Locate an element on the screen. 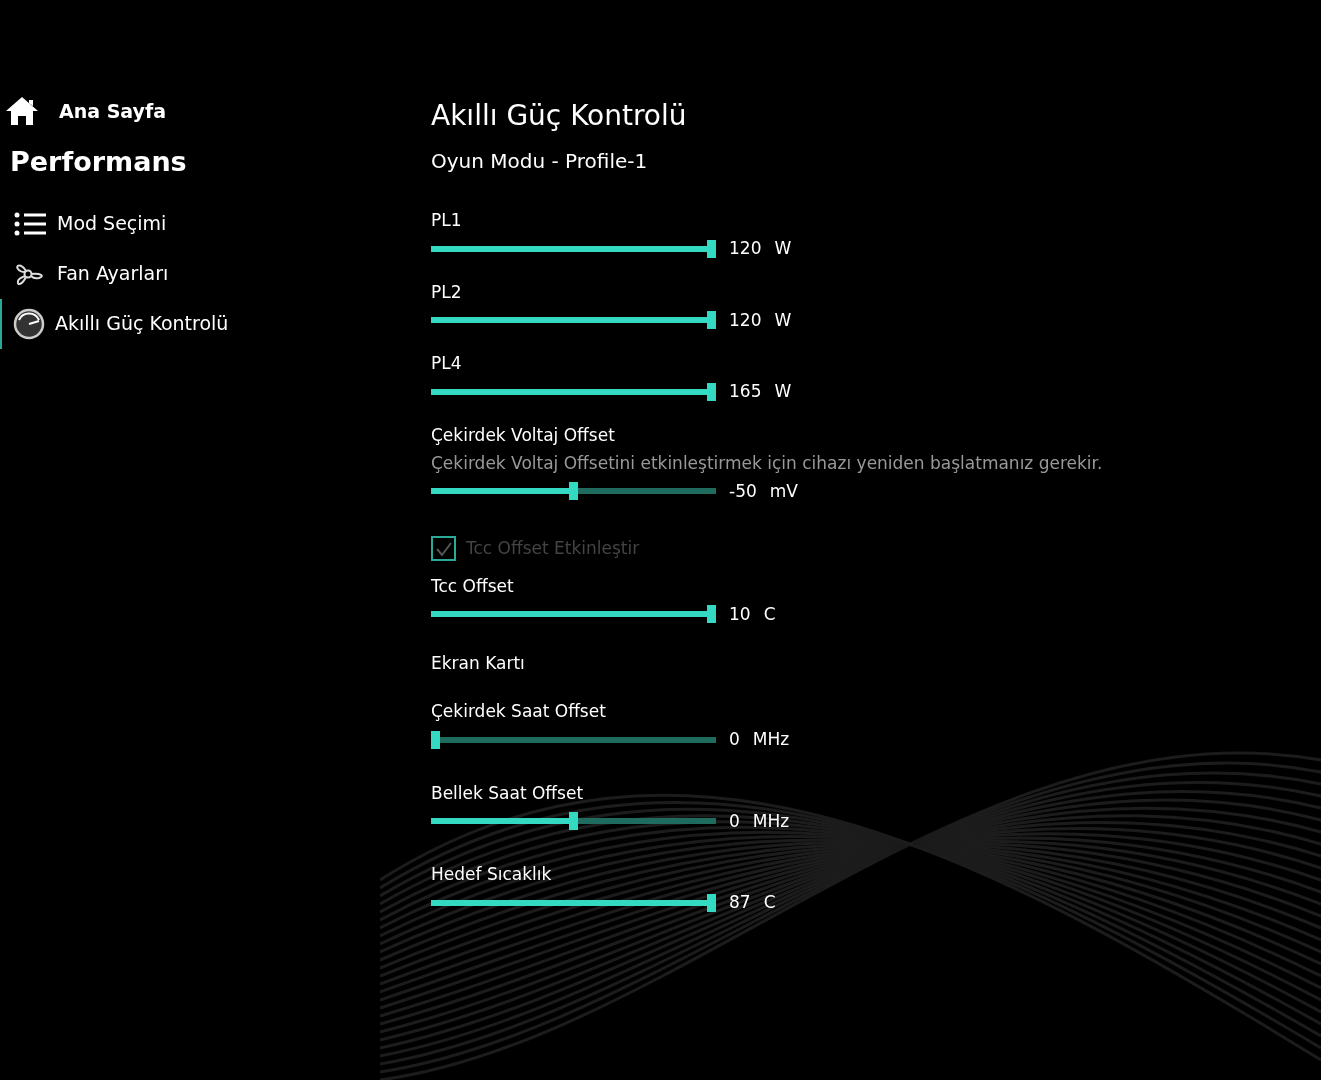 This screenshot has height=1080, width=1321. slider-value: 10 is located at coordinates (740, 614).